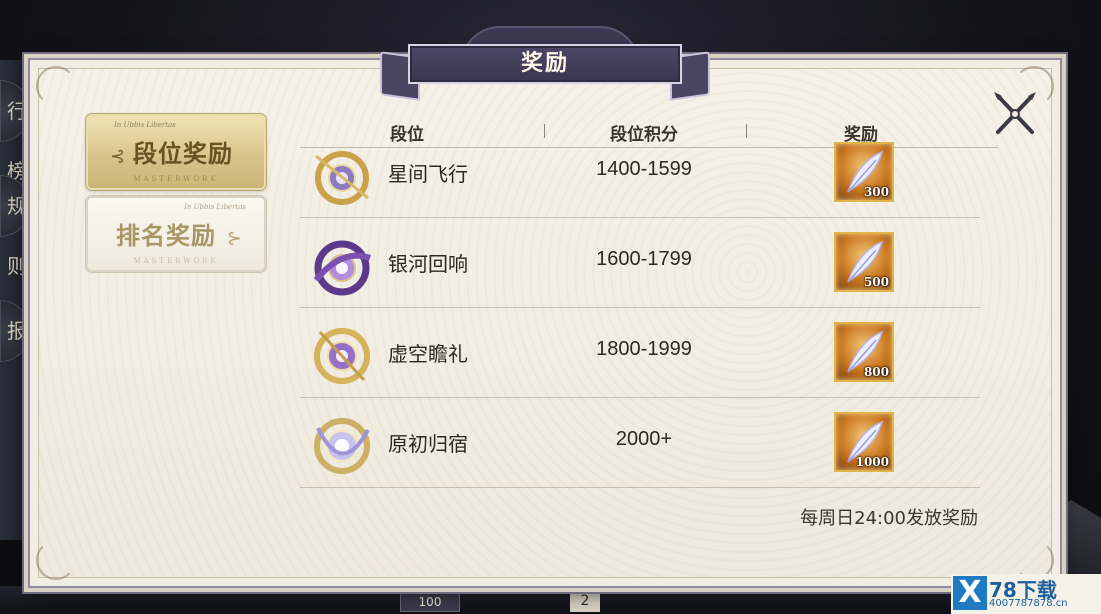 Image resolution: width=1101 pixels, height=614 pixels. I want to click on rank-score: 2000+, so click(644, 439).